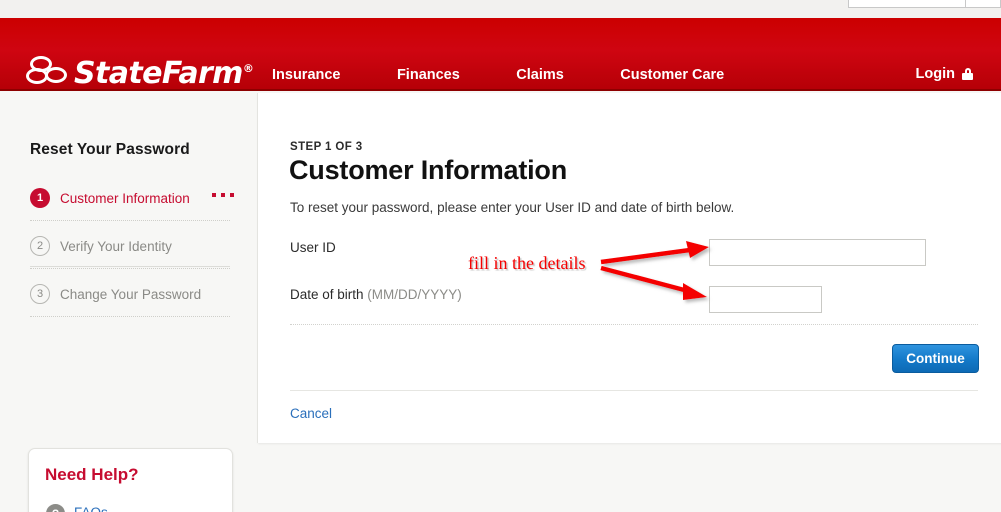 The image size is (1001, 512). Describe the element at coordinates (131, 294) in the screenshot. I see `sidebar-item-label: Change Your Password` at that location.